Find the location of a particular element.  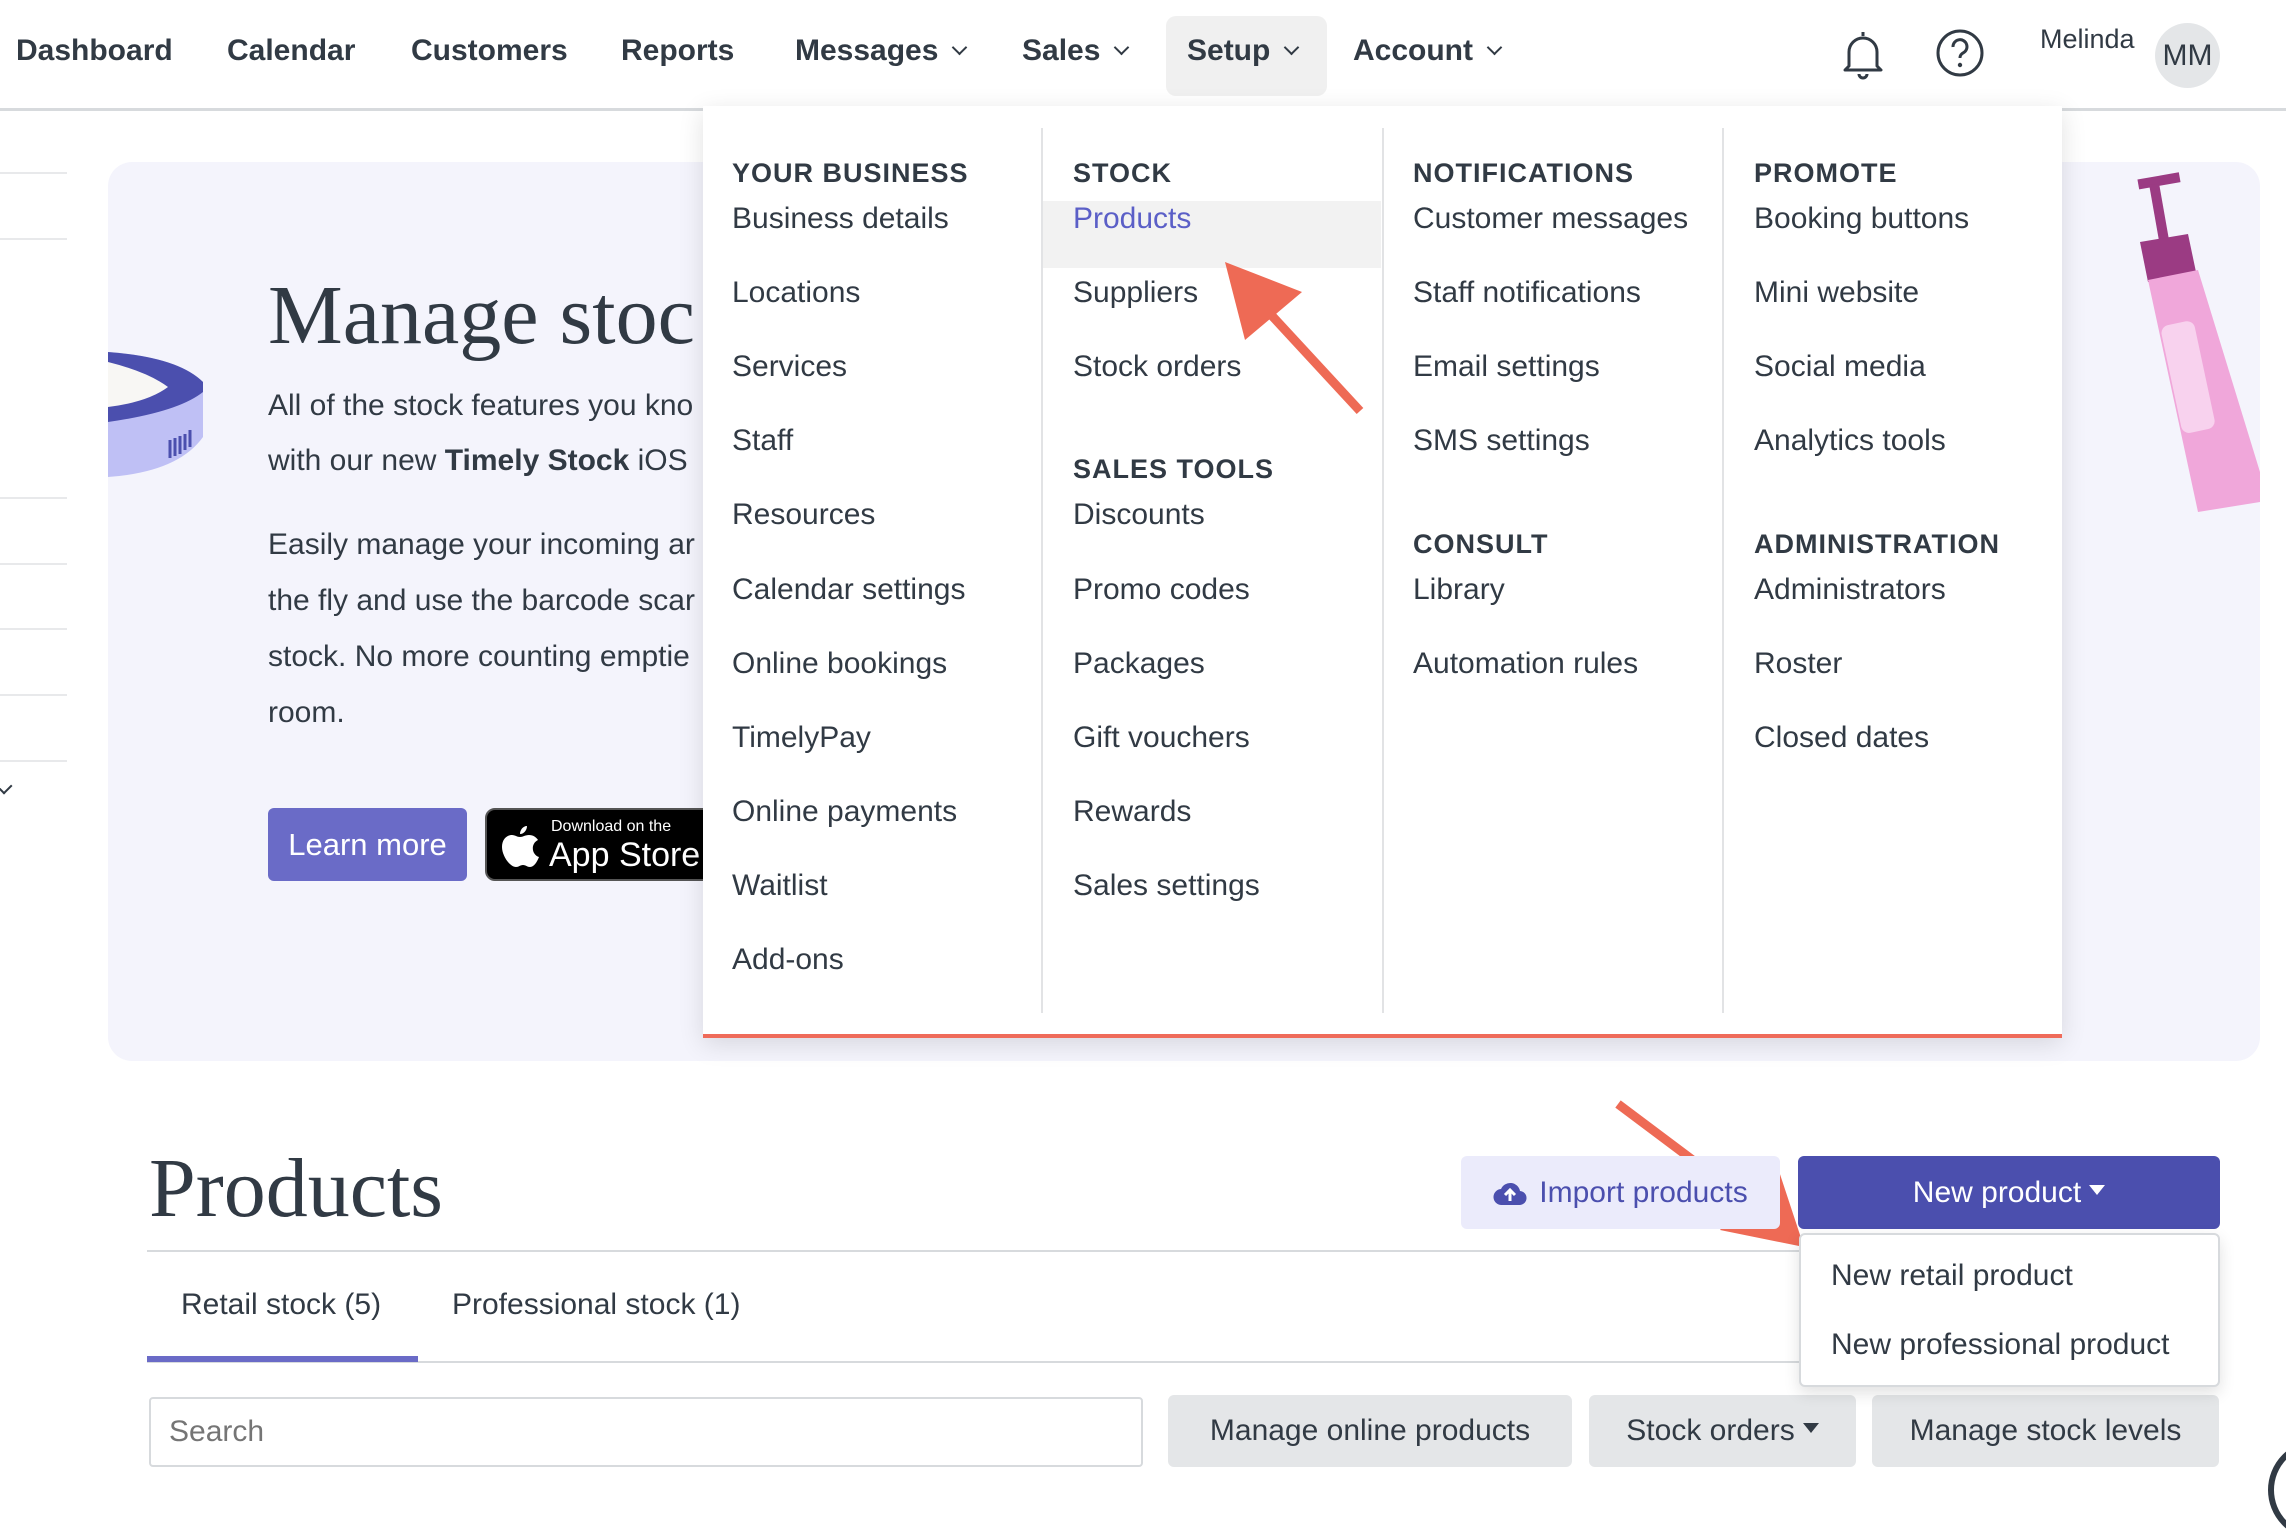

menu-item-timelypay: TimelyPay is located at coordinates (801, 738).